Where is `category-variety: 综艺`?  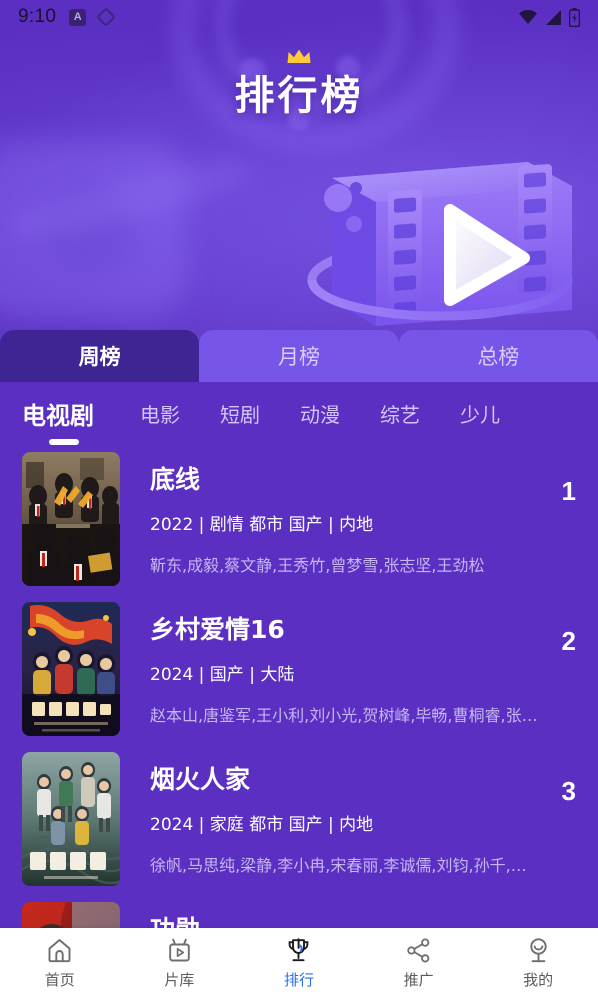
category-variety: 综艺 is located at coordinates (400, 413).